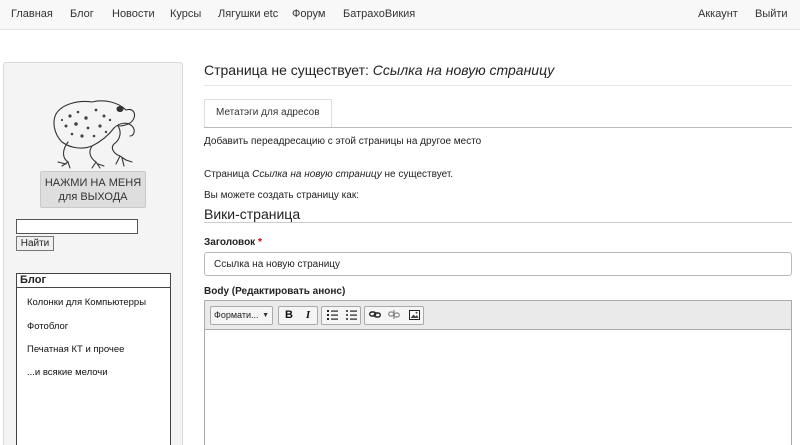  I want to click on notexist-prefix: Страница, so click(228, 174).